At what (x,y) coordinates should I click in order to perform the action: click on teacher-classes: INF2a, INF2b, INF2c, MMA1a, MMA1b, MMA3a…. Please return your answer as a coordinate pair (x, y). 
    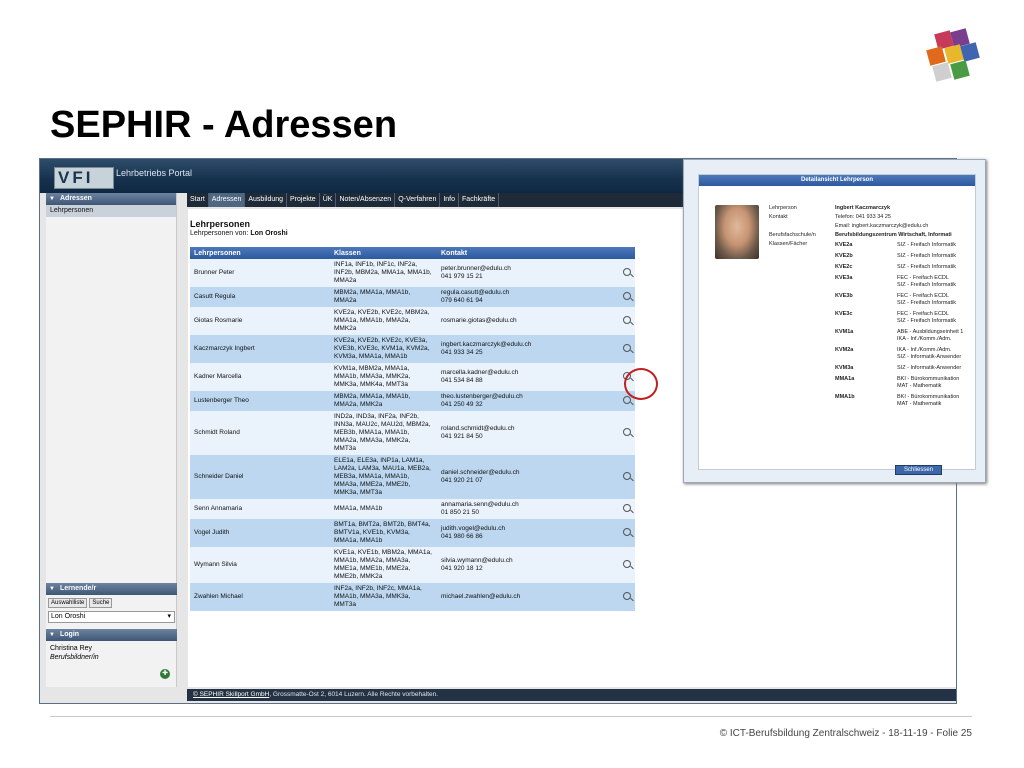
    Looking at the image, I should click on (383, 597).